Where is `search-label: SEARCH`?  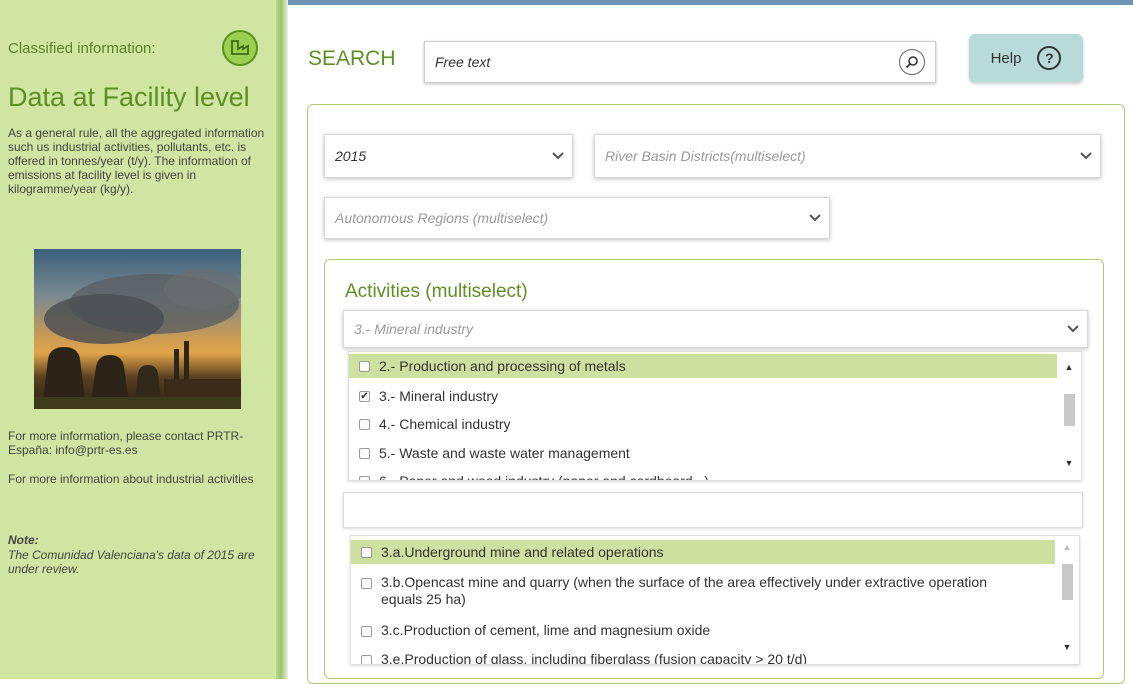 search-label: SEARCH is located at coordinates (352, 58).